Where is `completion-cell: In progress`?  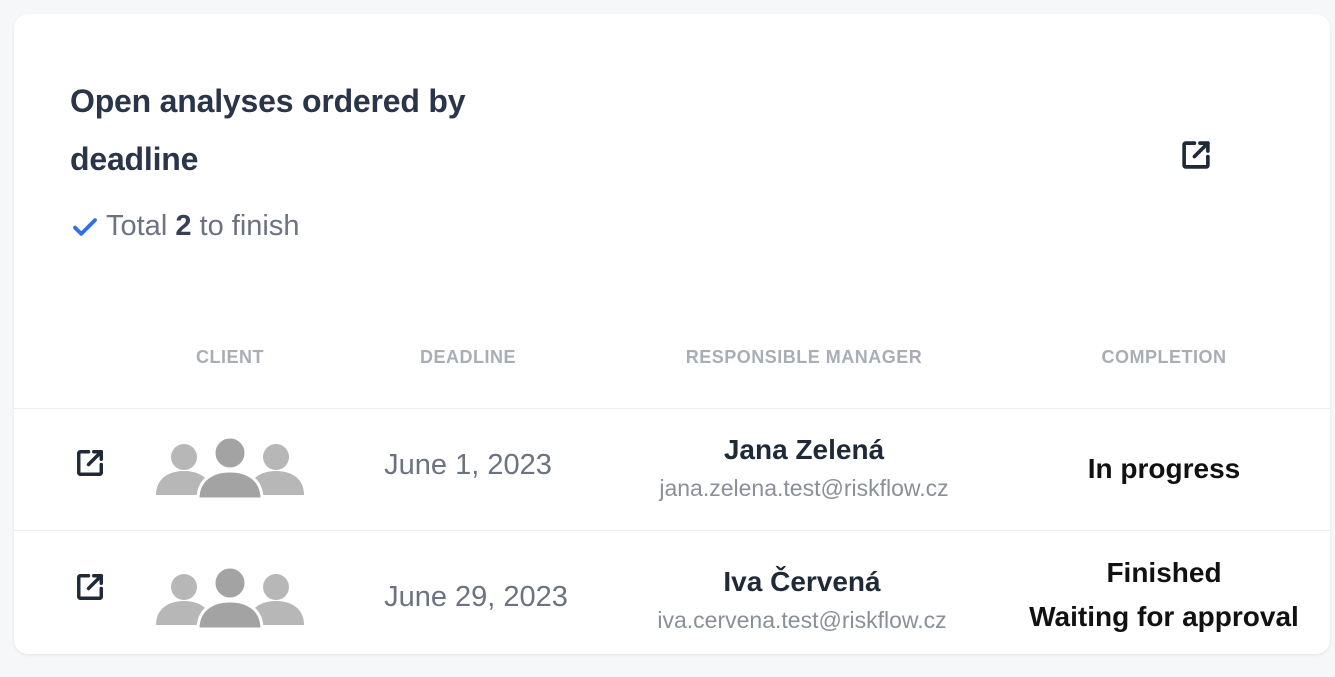
completion-cell: In progress is located at coordinates (1164, 469).